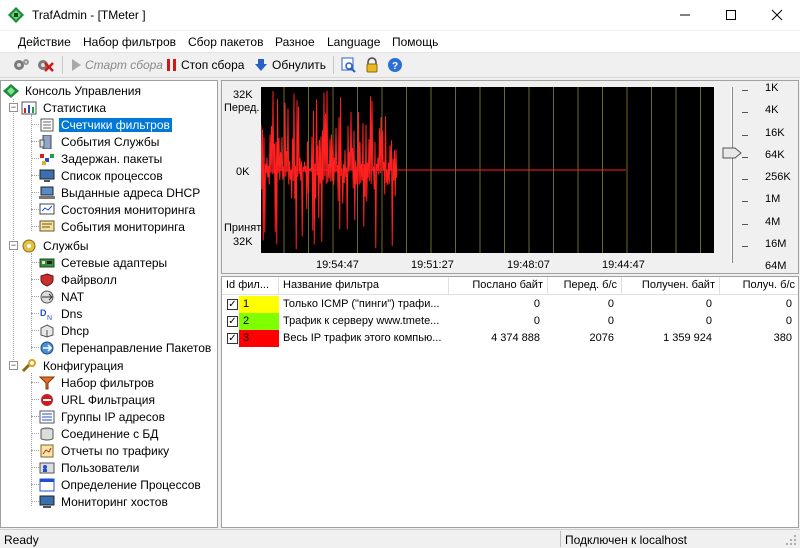 The height and width of the screenshot is (548, 800). I want to click on help-button: ?, so click(395, 65).